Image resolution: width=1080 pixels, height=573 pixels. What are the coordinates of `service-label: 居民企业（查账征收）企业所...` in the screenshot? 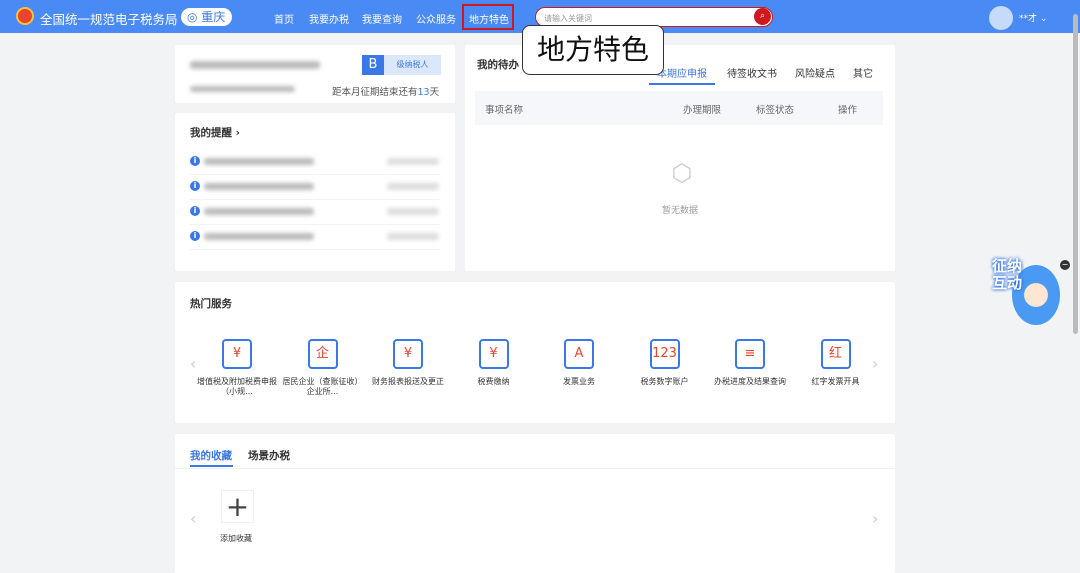 It's located at (323, 387).